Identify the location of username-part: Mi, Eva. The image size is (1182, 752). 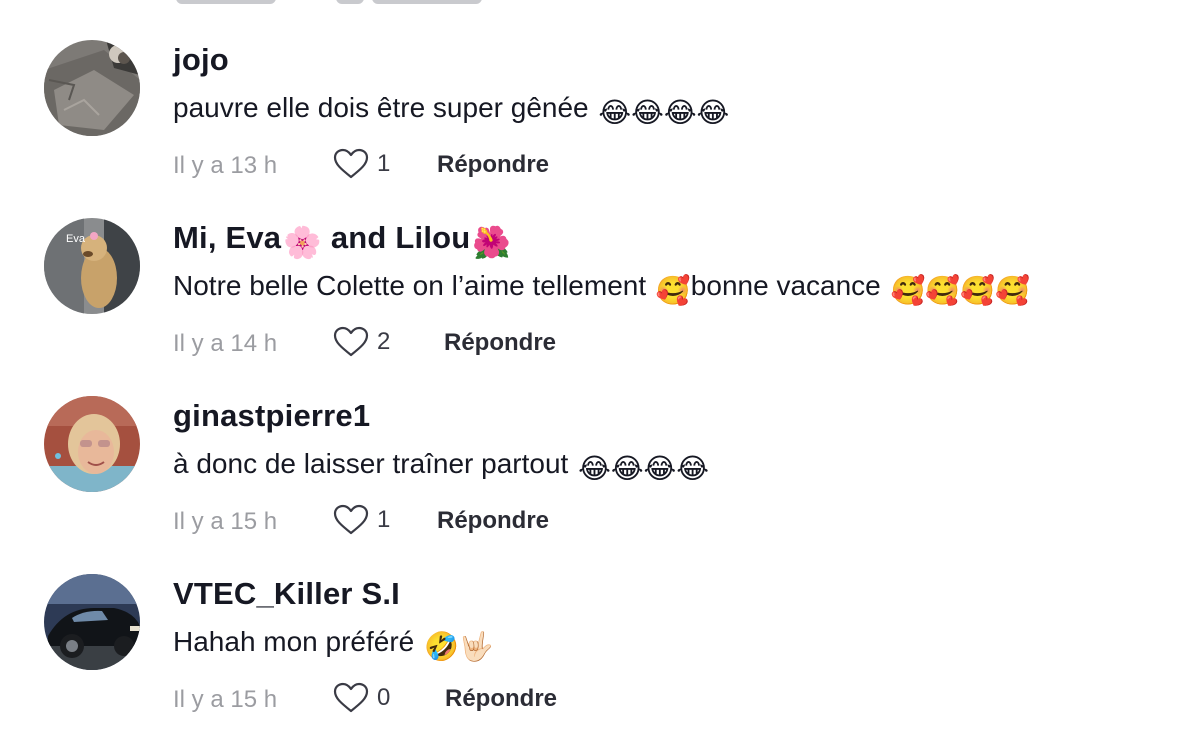
(227, 237).